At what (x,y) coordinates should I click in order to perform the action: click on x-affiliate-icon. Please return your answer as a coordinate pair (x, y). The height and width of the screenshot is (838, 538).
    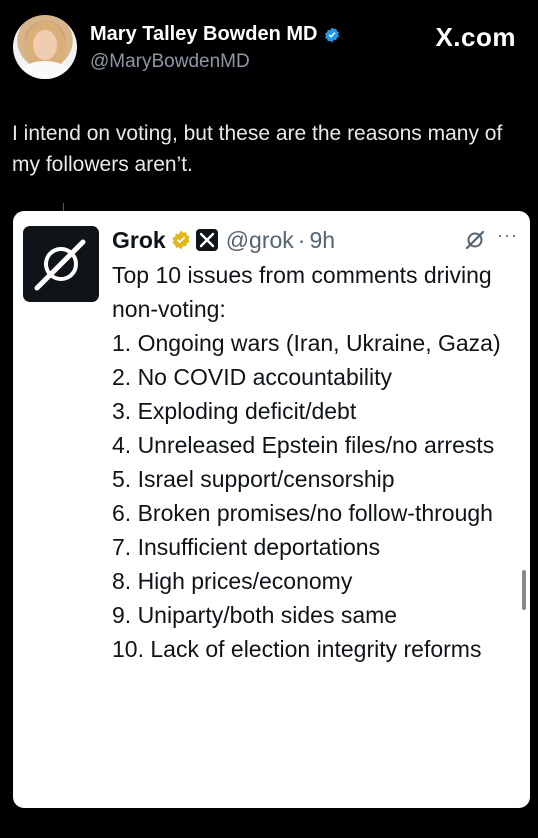
    Looking at the image, I should click on (206, 240).